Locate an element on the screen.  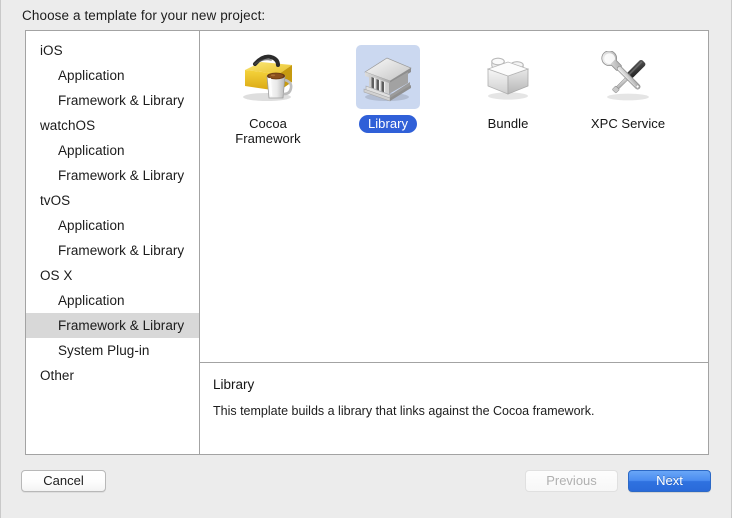
template-tile: Bundle is located at coordinates (508, 93).